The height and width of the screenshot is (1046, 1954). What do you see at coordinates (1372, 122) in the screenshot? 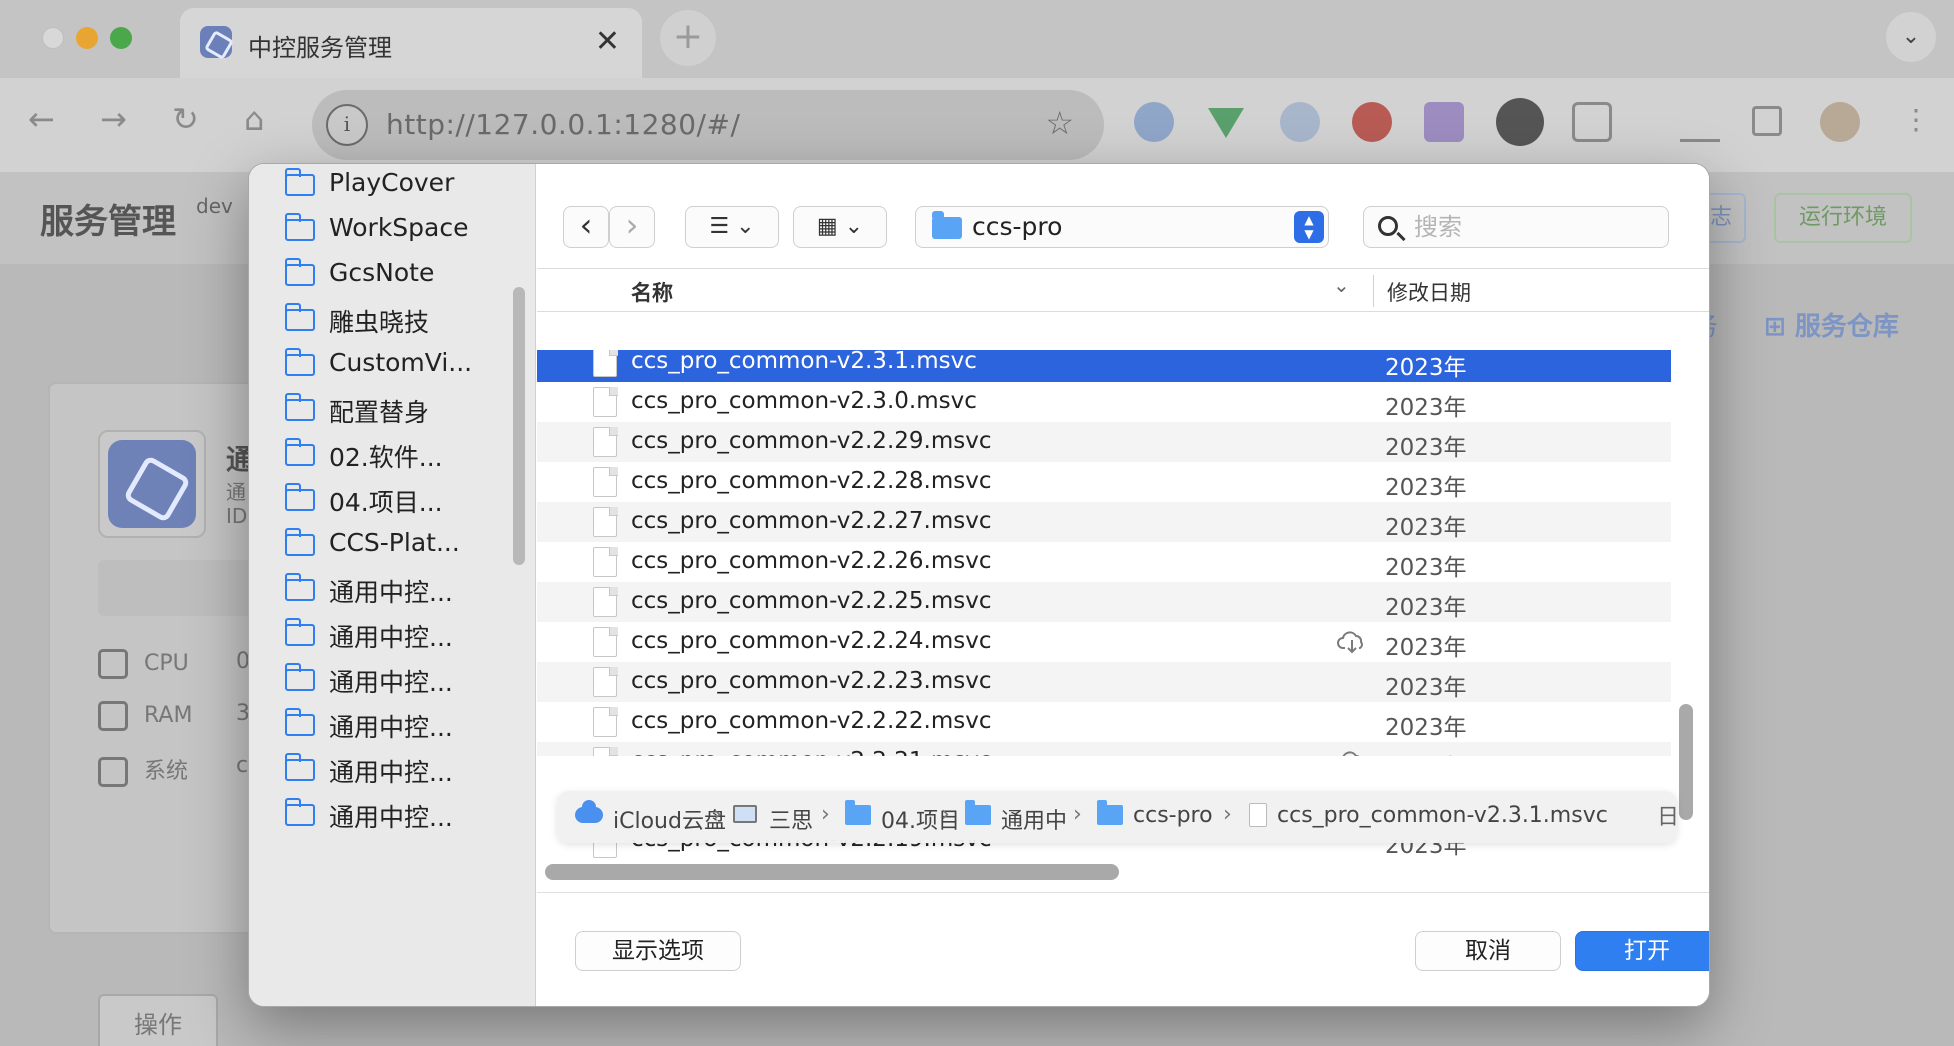
I see `adblock-icon` at bounding box center [1372, 122].